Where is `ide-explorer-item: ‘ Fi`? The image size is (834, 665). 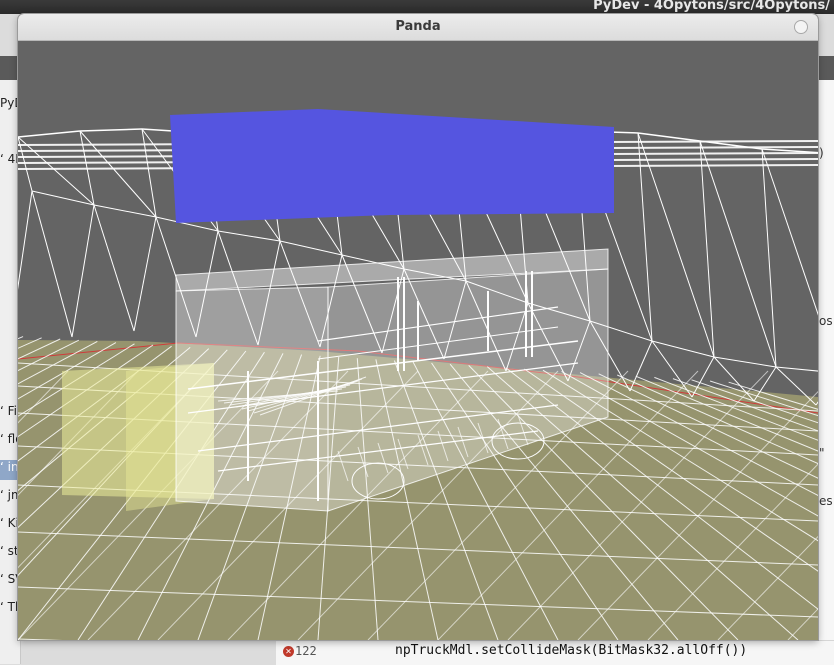 ide-explorer-item: ‘ Fi is located at coordinates (10, 414).